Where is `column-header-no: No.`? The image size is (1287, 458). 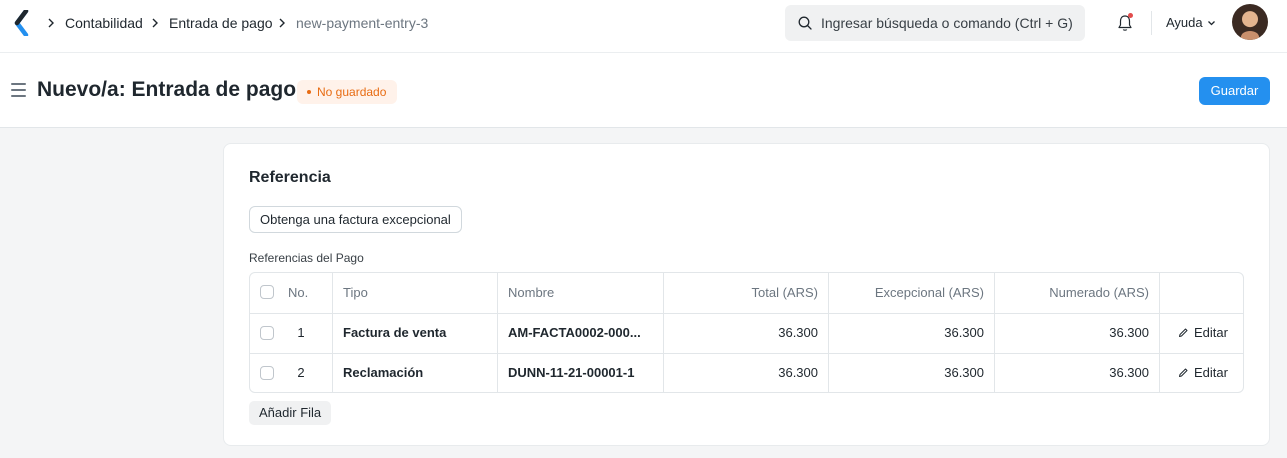 column-header-no: No. is located at coordinates (298, 292).